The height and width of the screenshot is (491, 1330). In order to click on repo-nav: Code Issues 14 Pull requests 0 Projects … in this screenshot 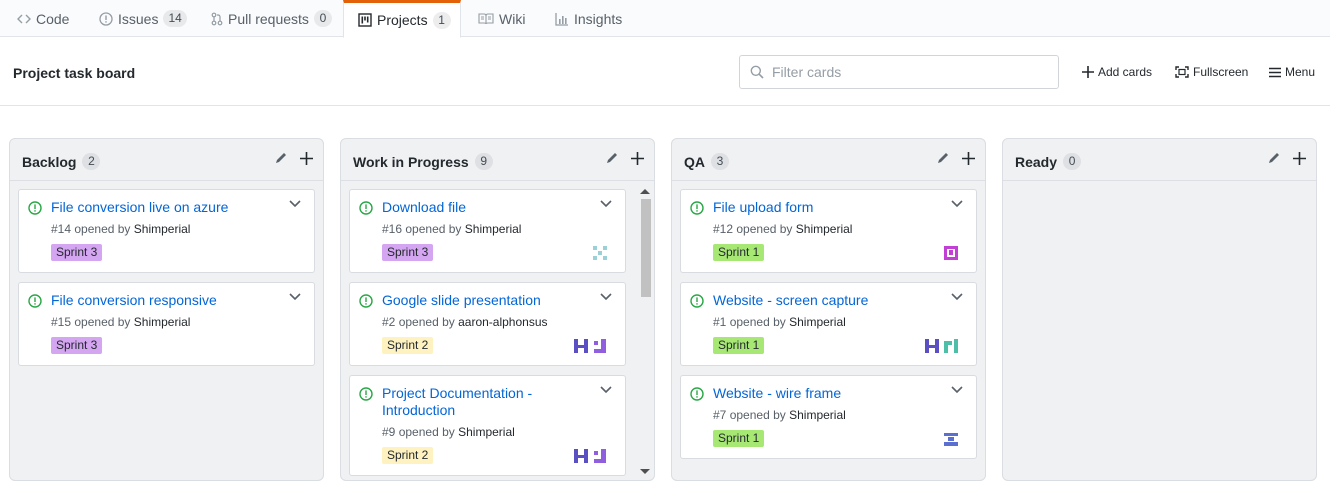, I will do `click(665, 19)`.